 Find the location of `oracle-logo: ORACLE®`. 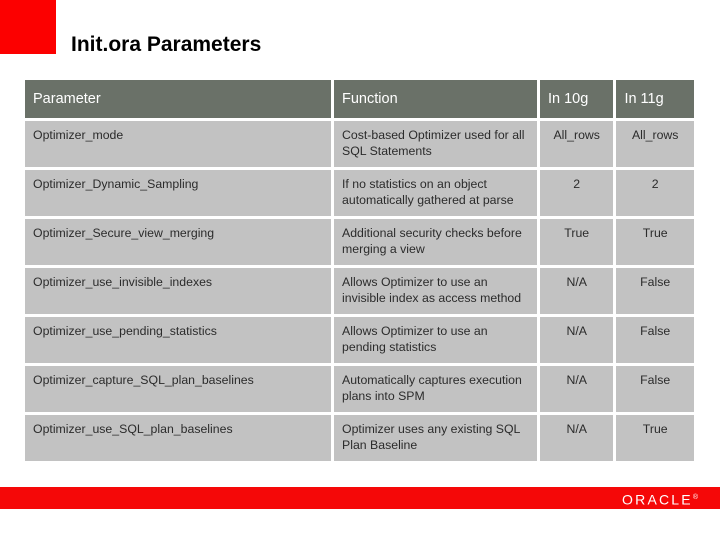

oracle-logo: ORACLE® is located at coordinates (660, 499).